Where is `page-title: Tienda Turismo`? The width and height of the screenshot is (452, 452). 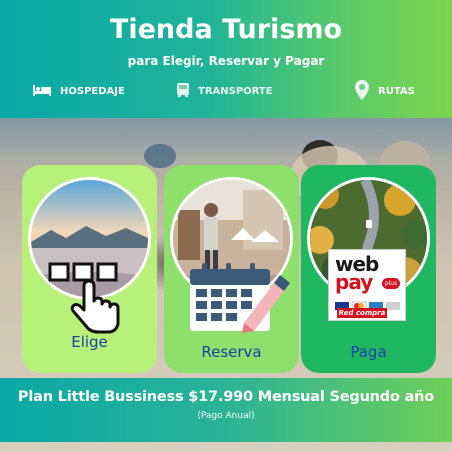 page-title: Tienda Turismo is located at coordinates (226, 29).